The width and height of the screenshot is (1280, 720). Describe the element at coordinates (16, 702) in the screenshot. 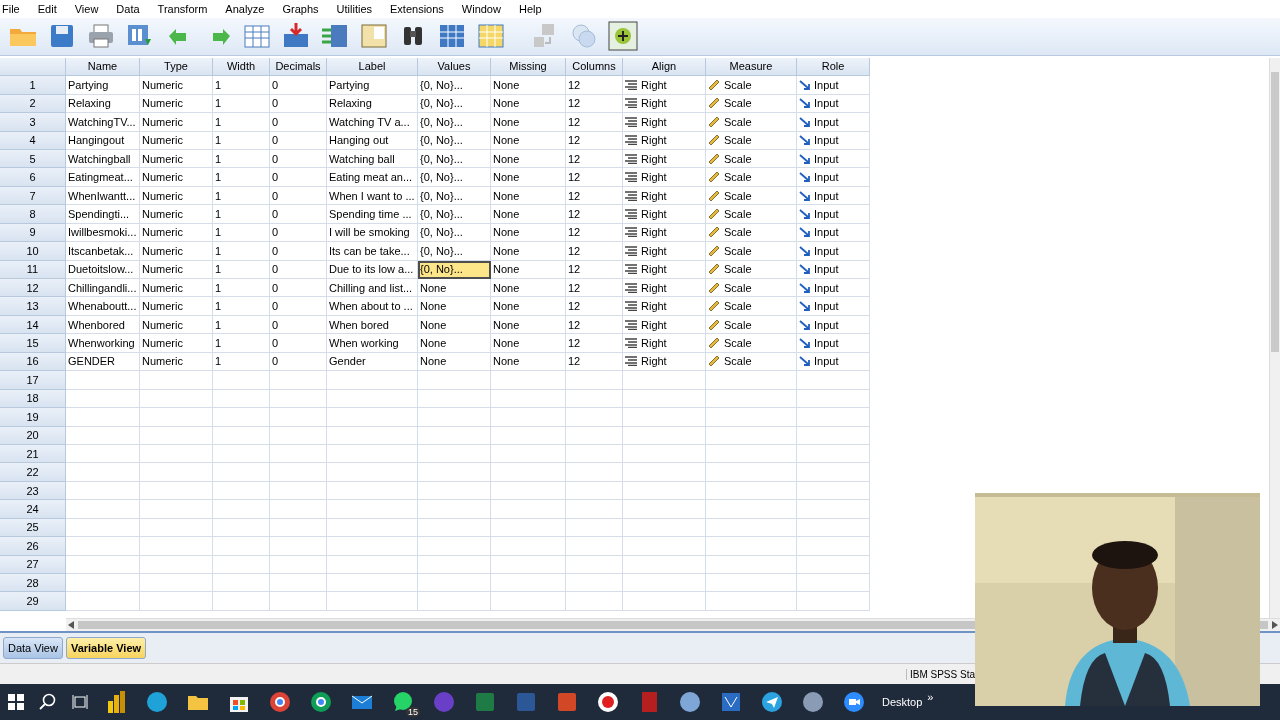

I see `windows-logo-icon` at that location.